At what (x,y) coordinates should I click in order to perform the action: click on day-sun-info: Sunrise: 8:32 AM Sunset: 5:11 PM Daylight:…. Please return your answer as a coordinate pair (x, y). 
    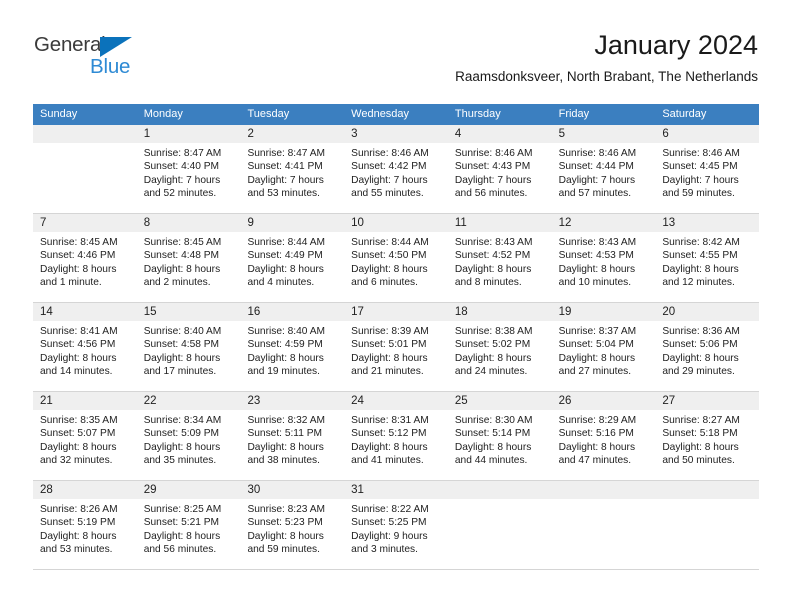
    Looking at the image, I should click on (292, 439).